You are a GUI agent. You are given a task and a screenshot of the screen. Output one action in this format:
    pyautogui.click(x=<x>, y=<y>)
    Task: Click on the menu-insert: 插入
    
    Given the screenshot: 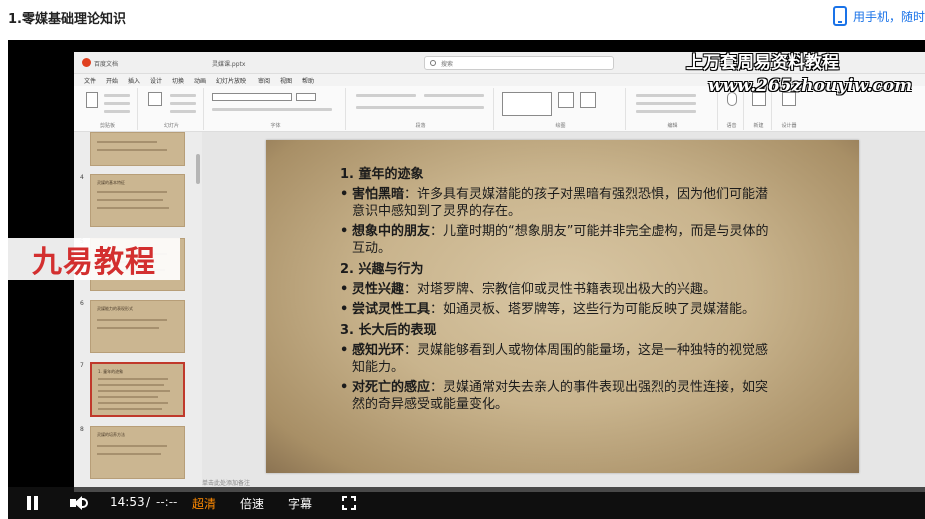 What is the action you would take?
    pyautogui.click(x=134, y=80)
    